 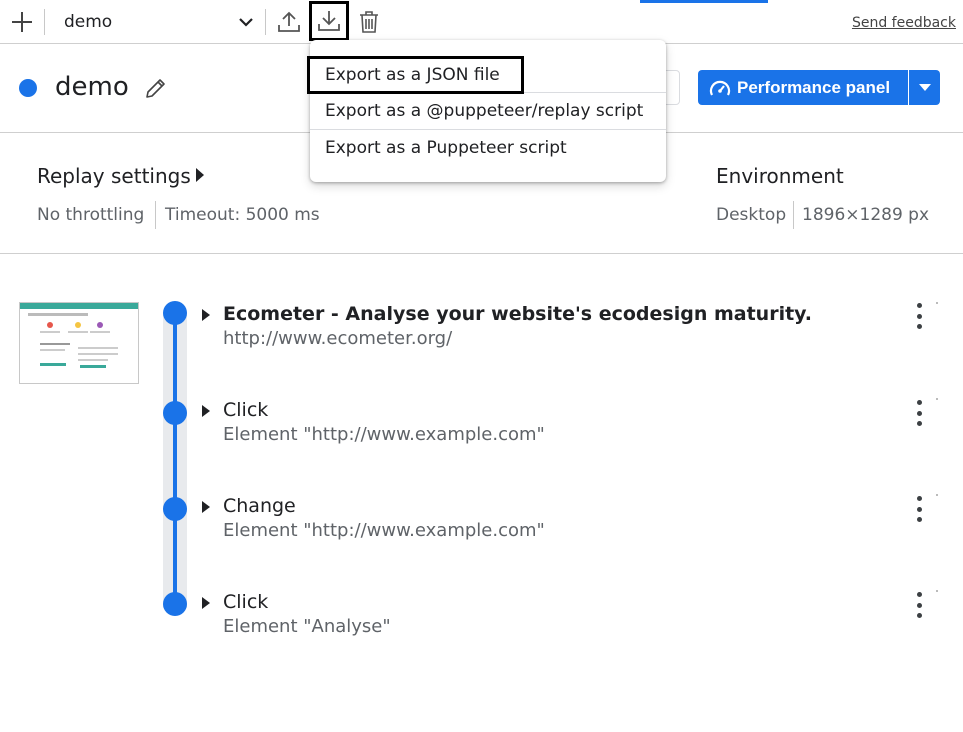 I want to click on import-recording-button, so click(x=289, y=22).